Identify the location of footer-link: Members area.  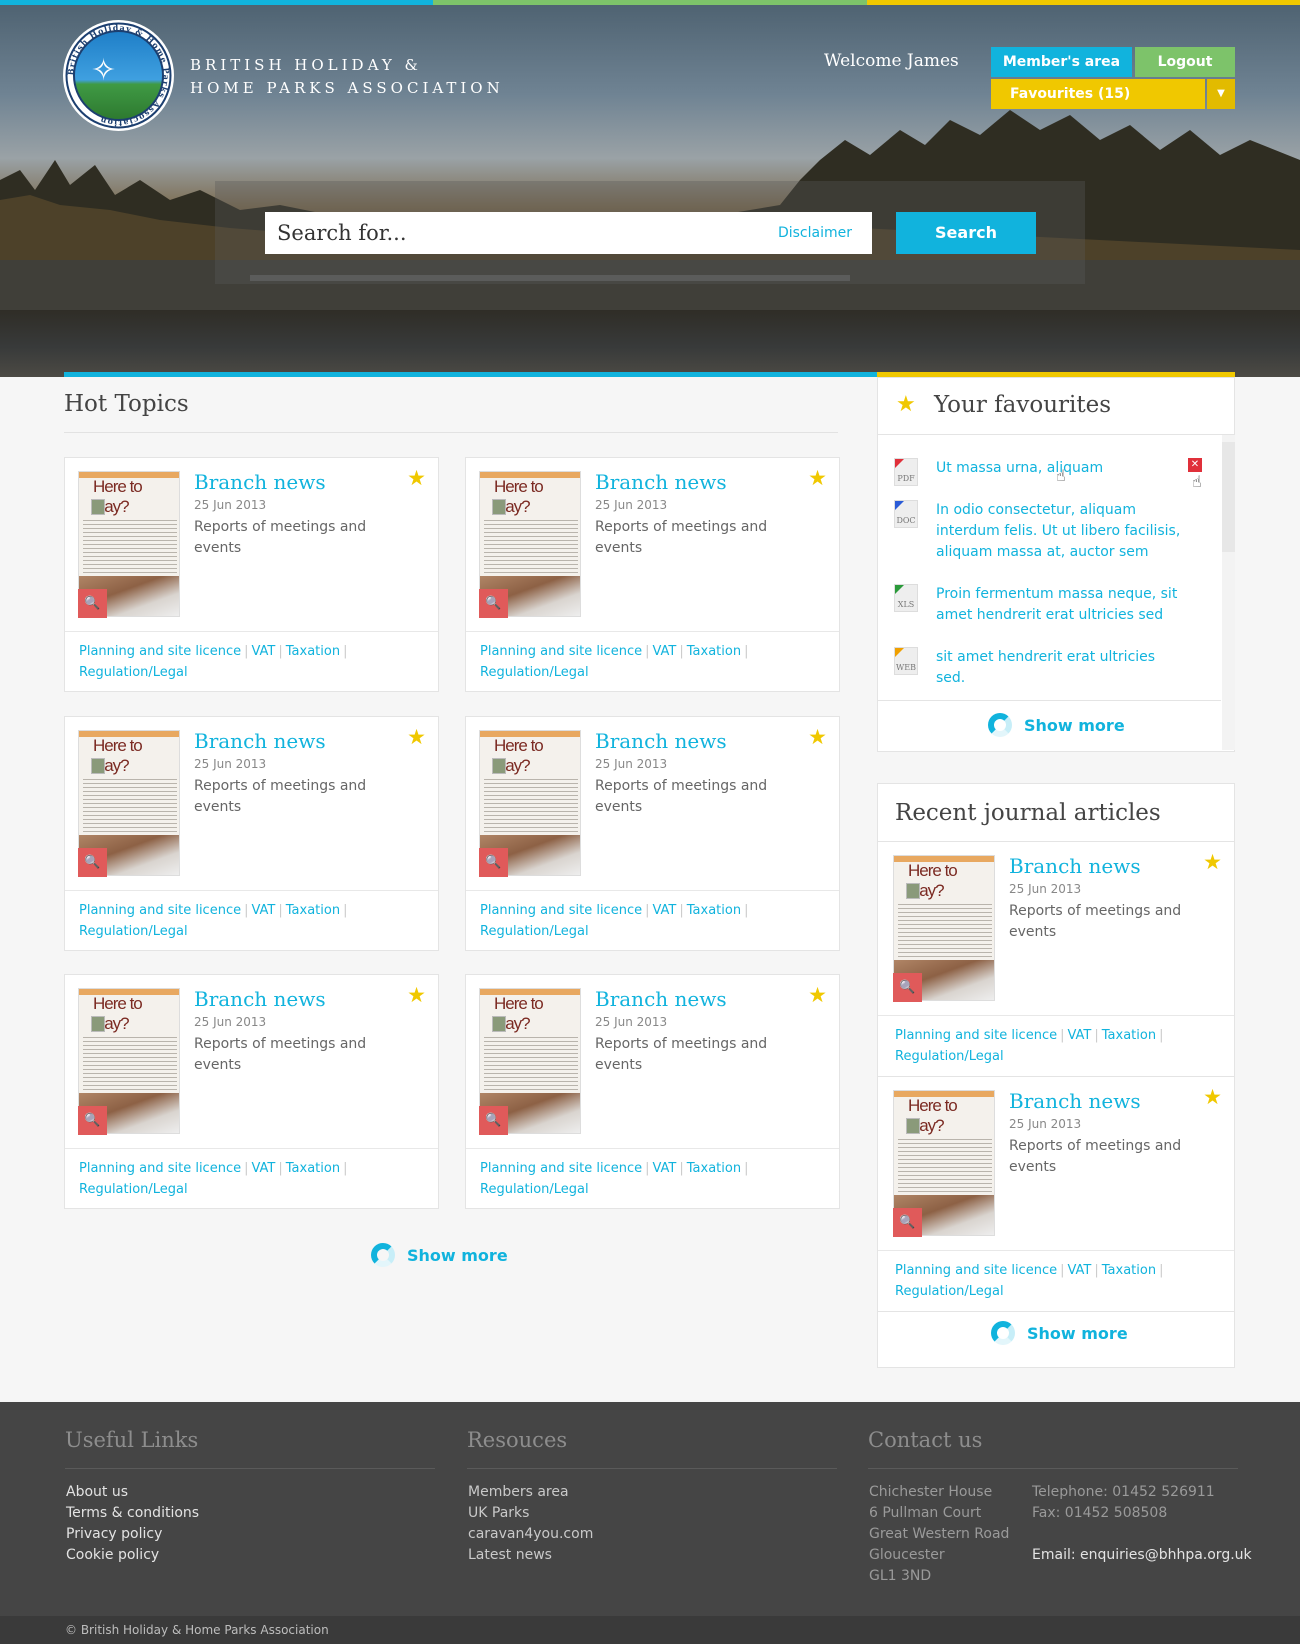
(530, 1492).